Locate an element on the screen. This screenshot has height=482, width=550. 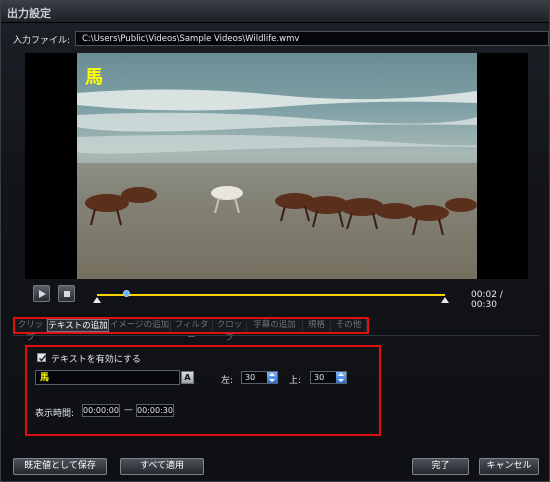
top-position-spinner: 30 is located at coordinates (328, 377).